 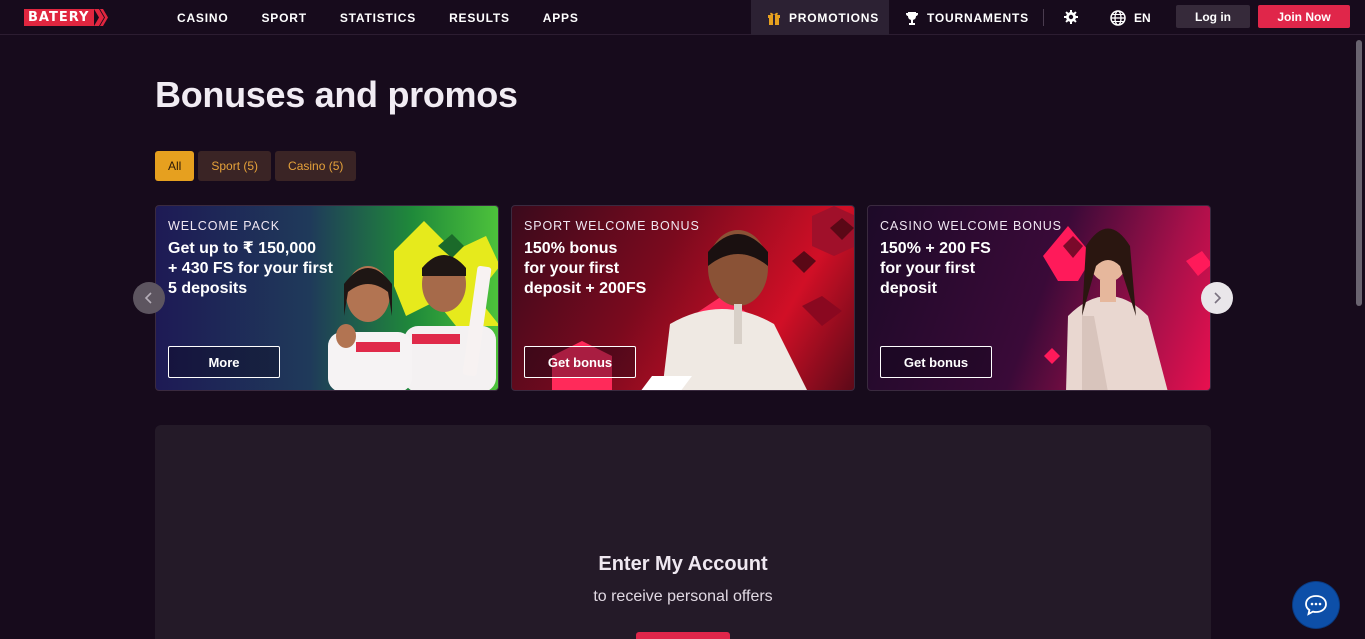 What do you see at coordinates (1359, 173) in the screenshot?
I see `scrollbar-thumb` at bounding box center [1359, 173].